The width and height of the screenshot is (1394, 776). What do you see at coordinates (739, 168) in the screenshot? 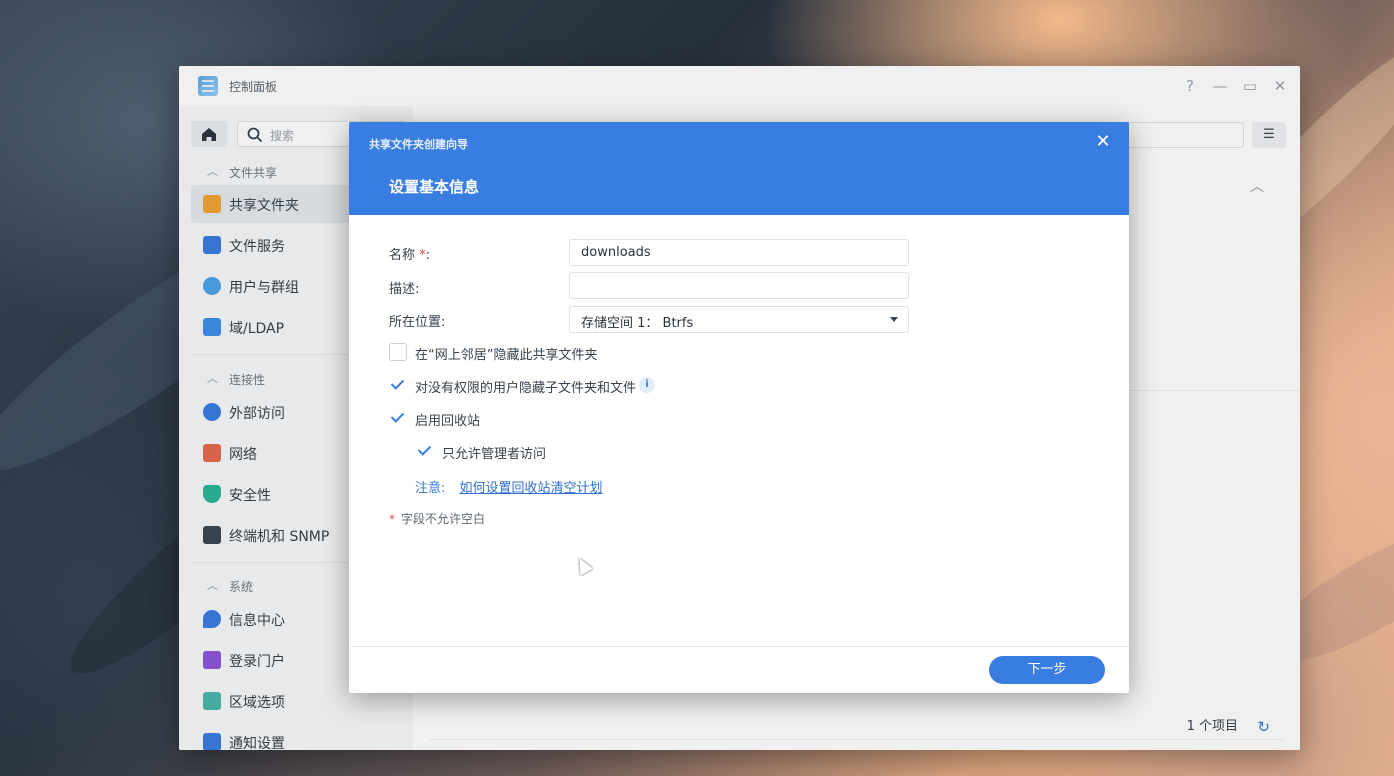
I see `dialog-header: 共享文件夹创建向导 设置基本信息 ✕` at bounding box center [739, 168].